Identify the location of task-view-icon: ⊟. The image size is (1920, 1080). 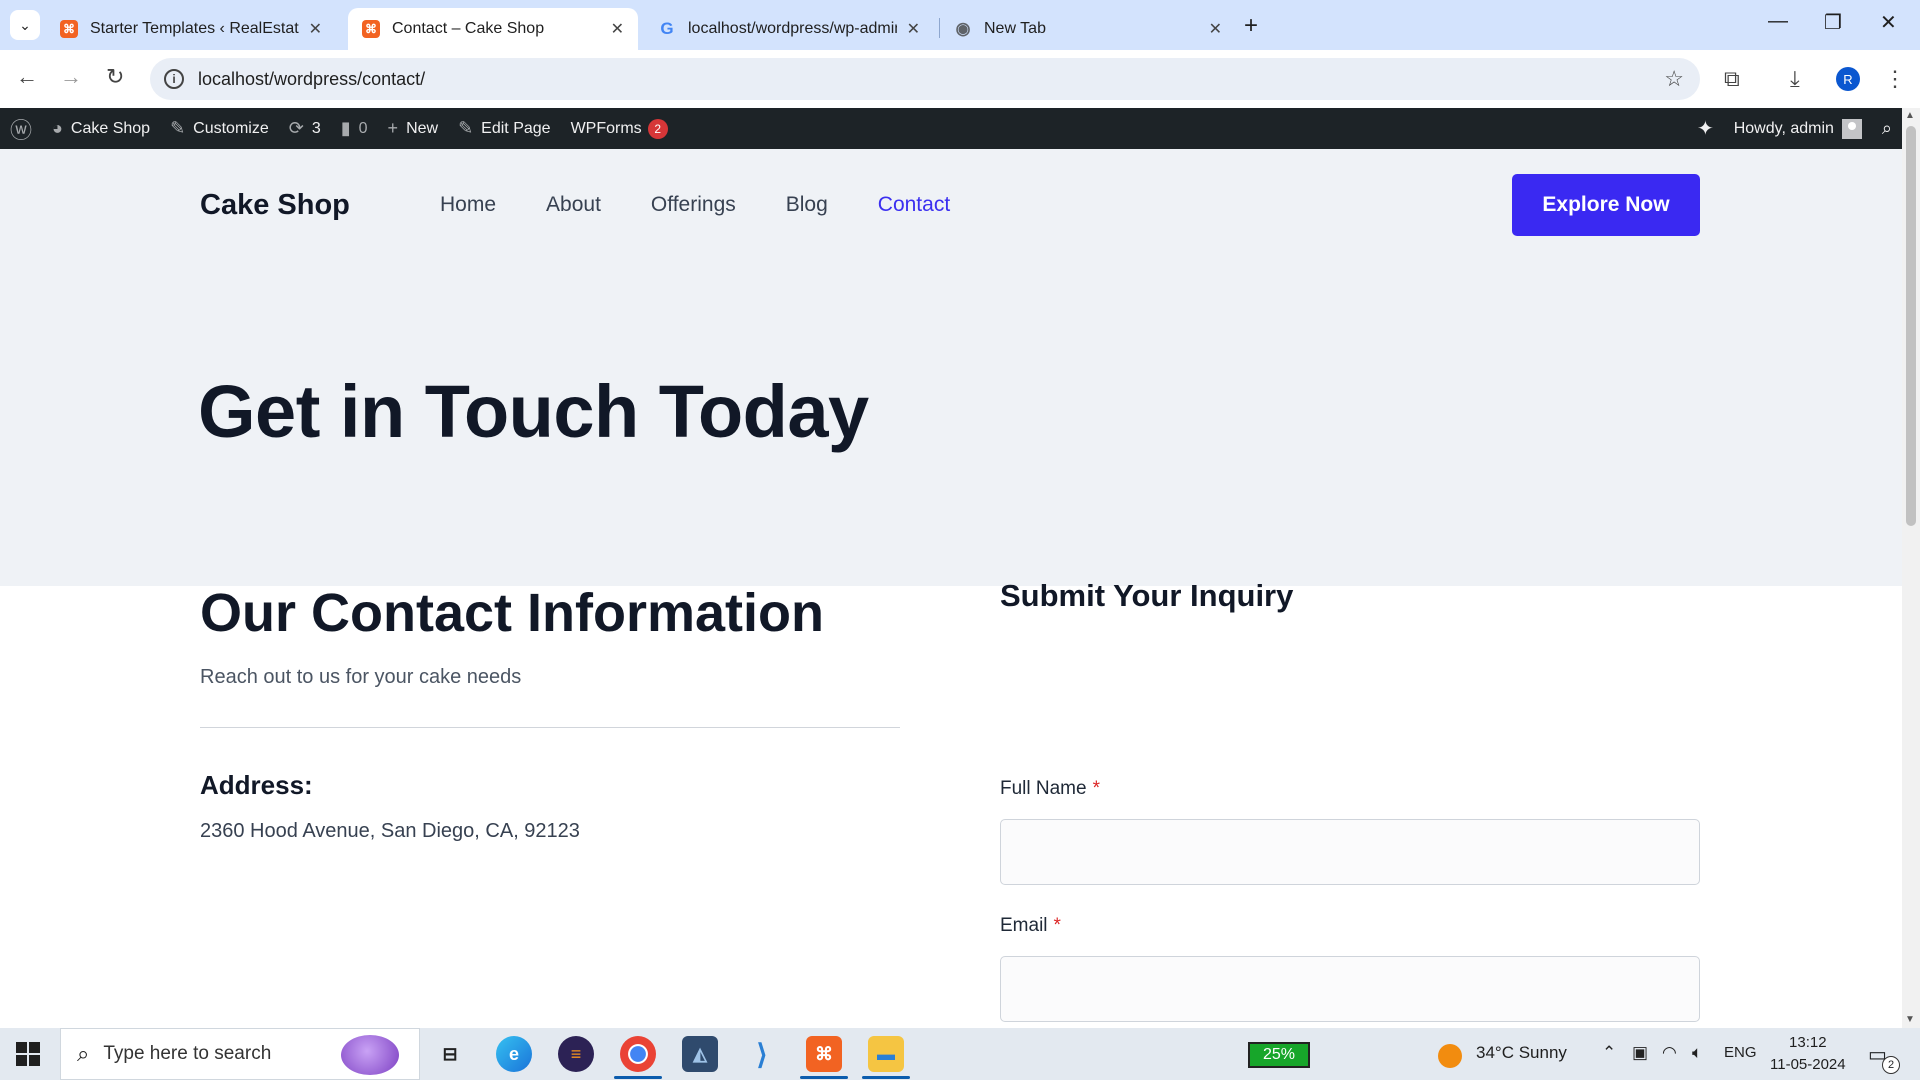
(450, 1054).